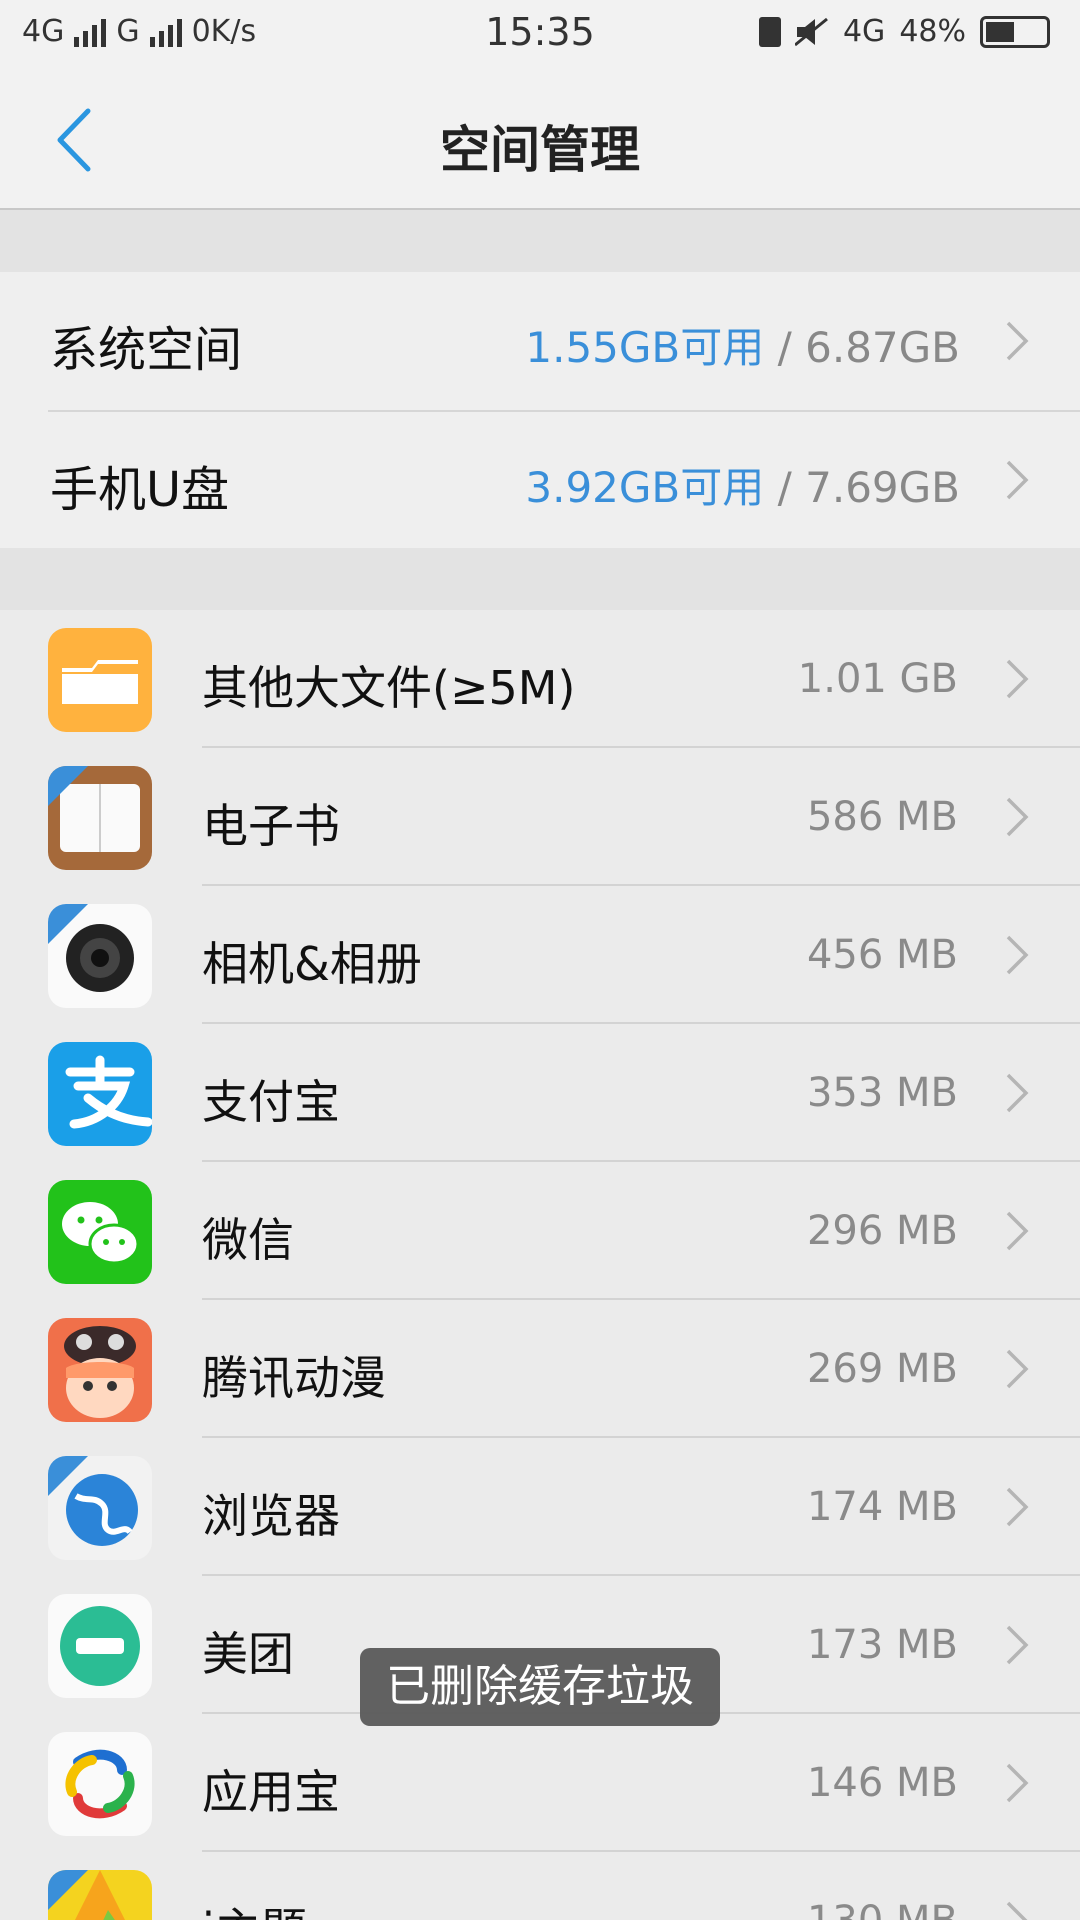 The image size is (1080, 1920). Describe the element at coordinates (811, 31) in the screenshot. I see `mute-icon` at that location.